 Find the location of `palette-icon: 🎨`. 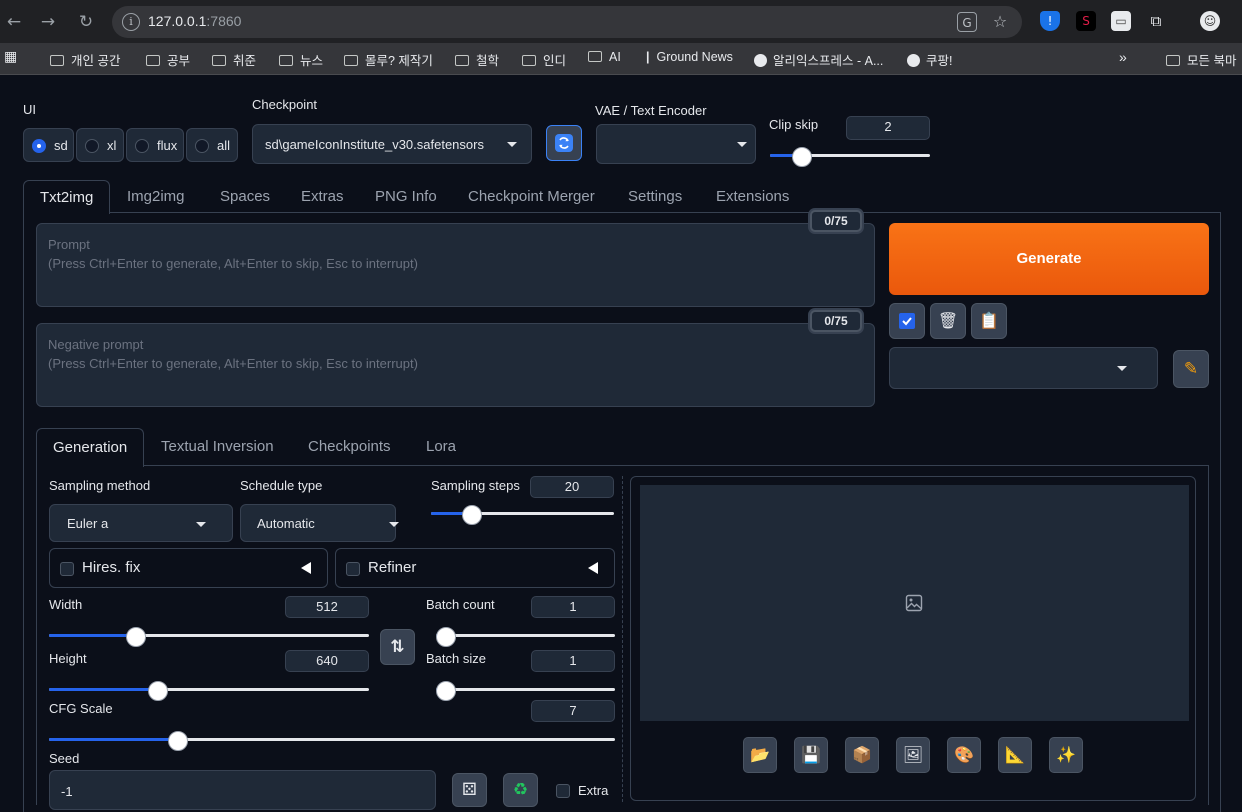

palette-icon: 🎨 is located at coordinates (964, 754).